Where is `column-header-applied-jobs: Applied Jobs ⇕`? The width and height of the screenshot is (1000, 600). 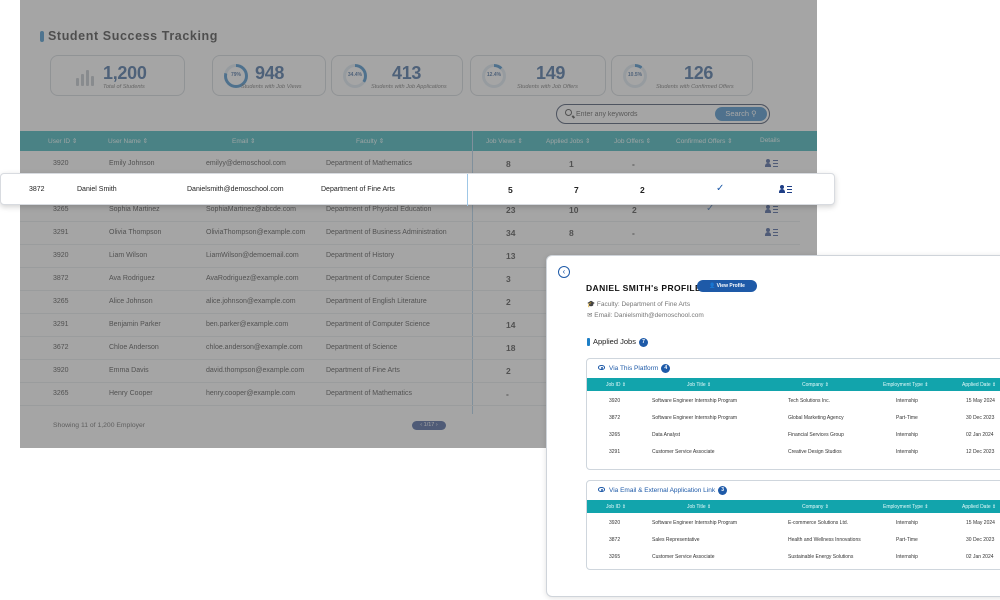 column-header-applied-jobs: Applied Jobs ⇕ is located at coordinates (568, 141).